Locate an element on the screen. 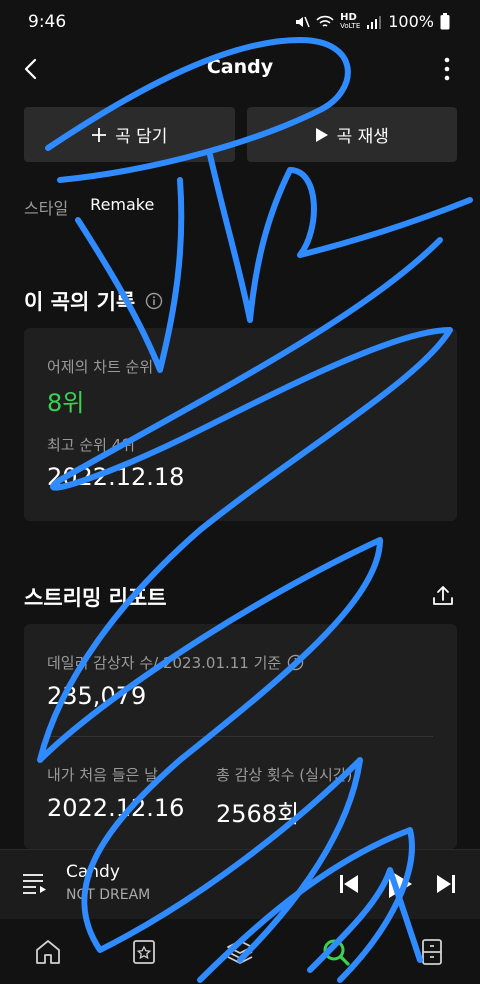 This screenshot has width=480, height=984. best-rank-label: 최고 순위 4위 is located at coordinates (91, 445).